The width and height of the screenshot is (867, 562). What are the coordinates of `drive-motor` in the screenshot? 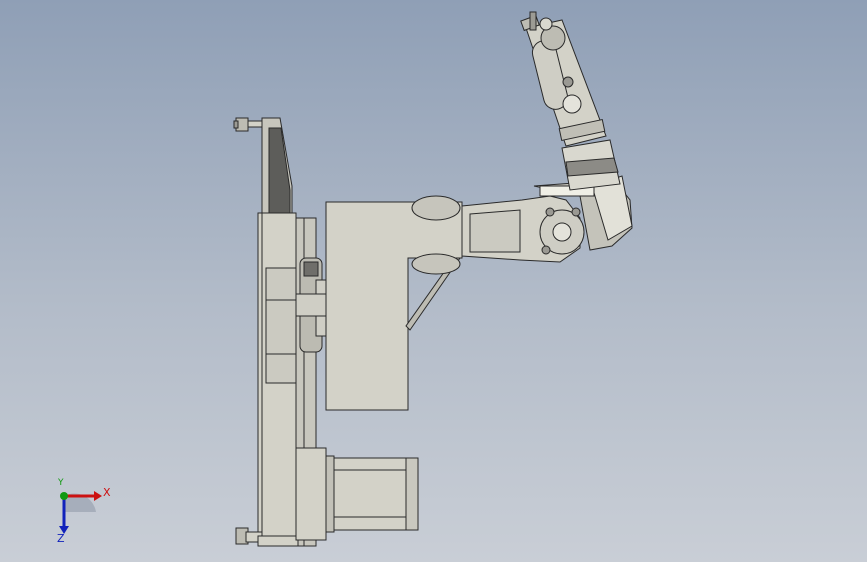 It's located at (357, 494).